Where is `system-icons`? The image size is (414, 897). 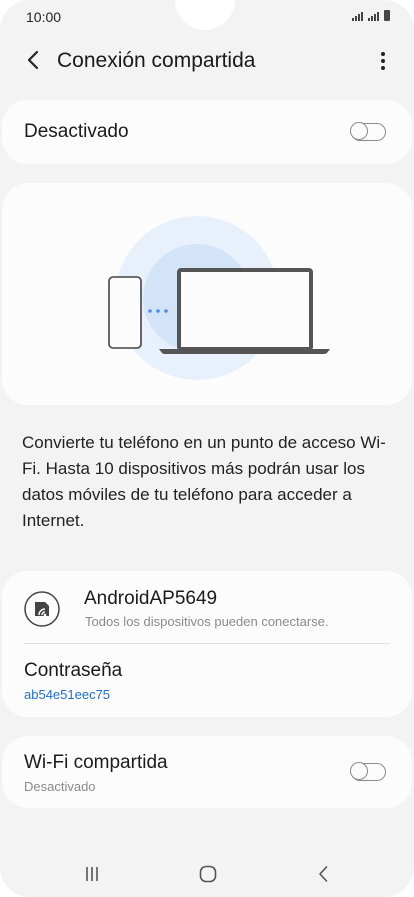 system-icons is located at coordinates (371, 15).